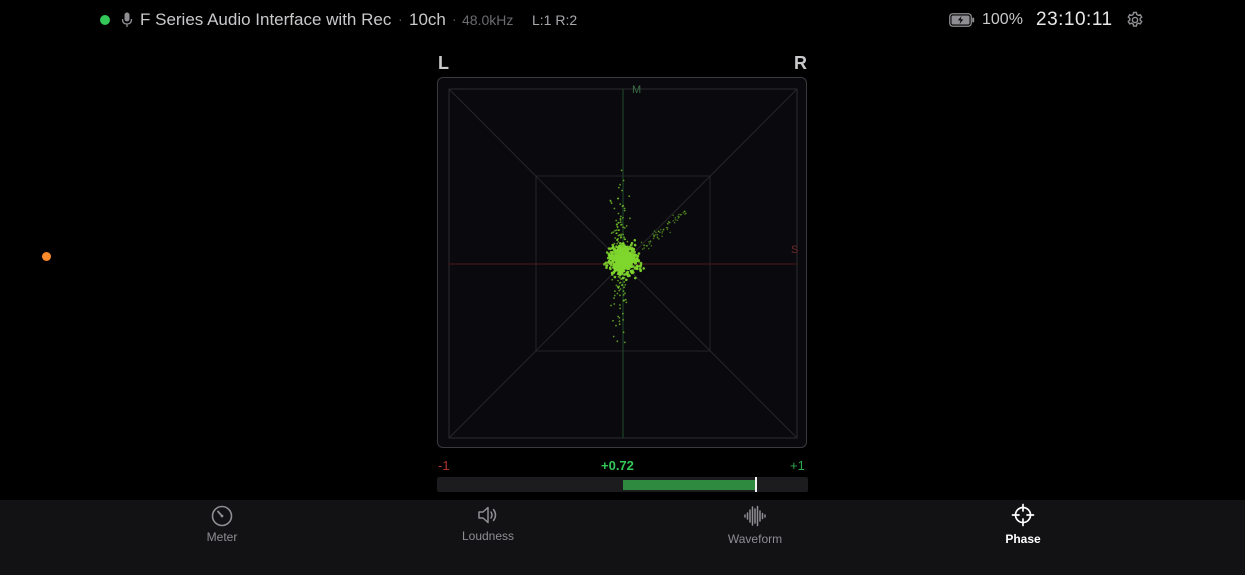  What do you see at coordinates (222, 537) in the screenshot?
I see `tab-label: Meter` at bounding box center [222, 537].